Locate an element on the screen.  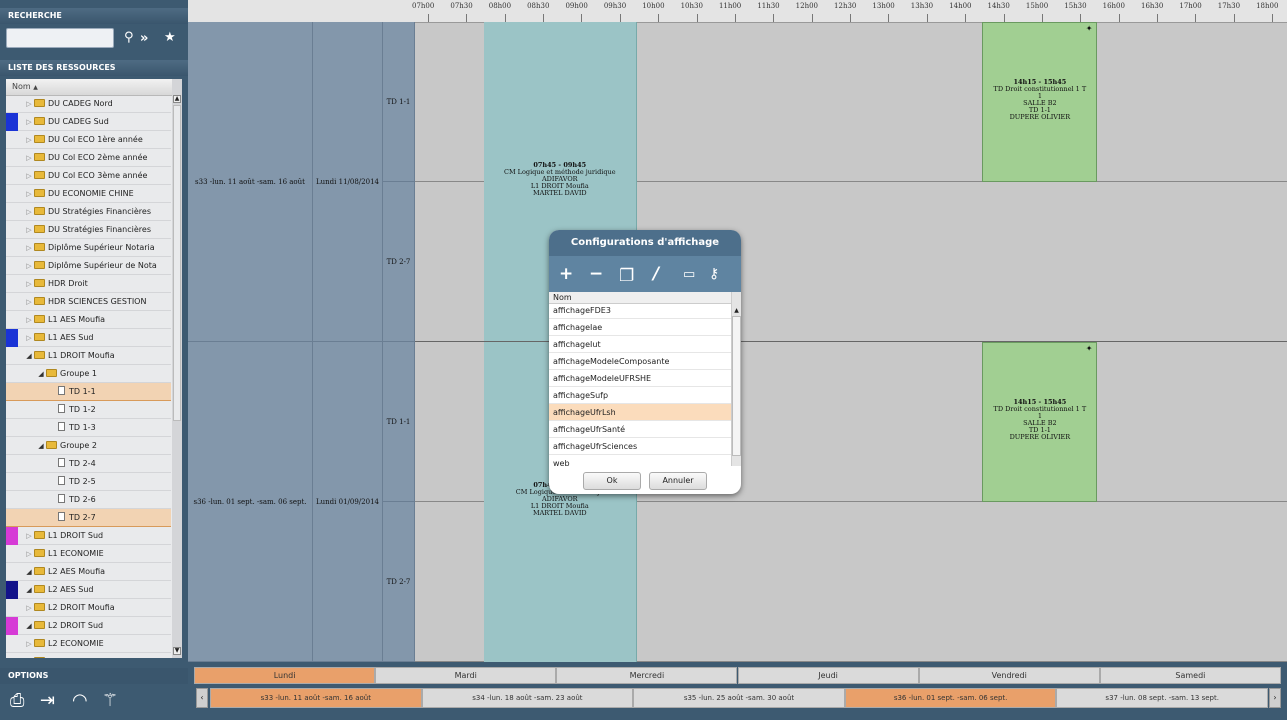
tree-item: ▷ HDR SCIENCES GESTION is located at coordinates (88, 302).